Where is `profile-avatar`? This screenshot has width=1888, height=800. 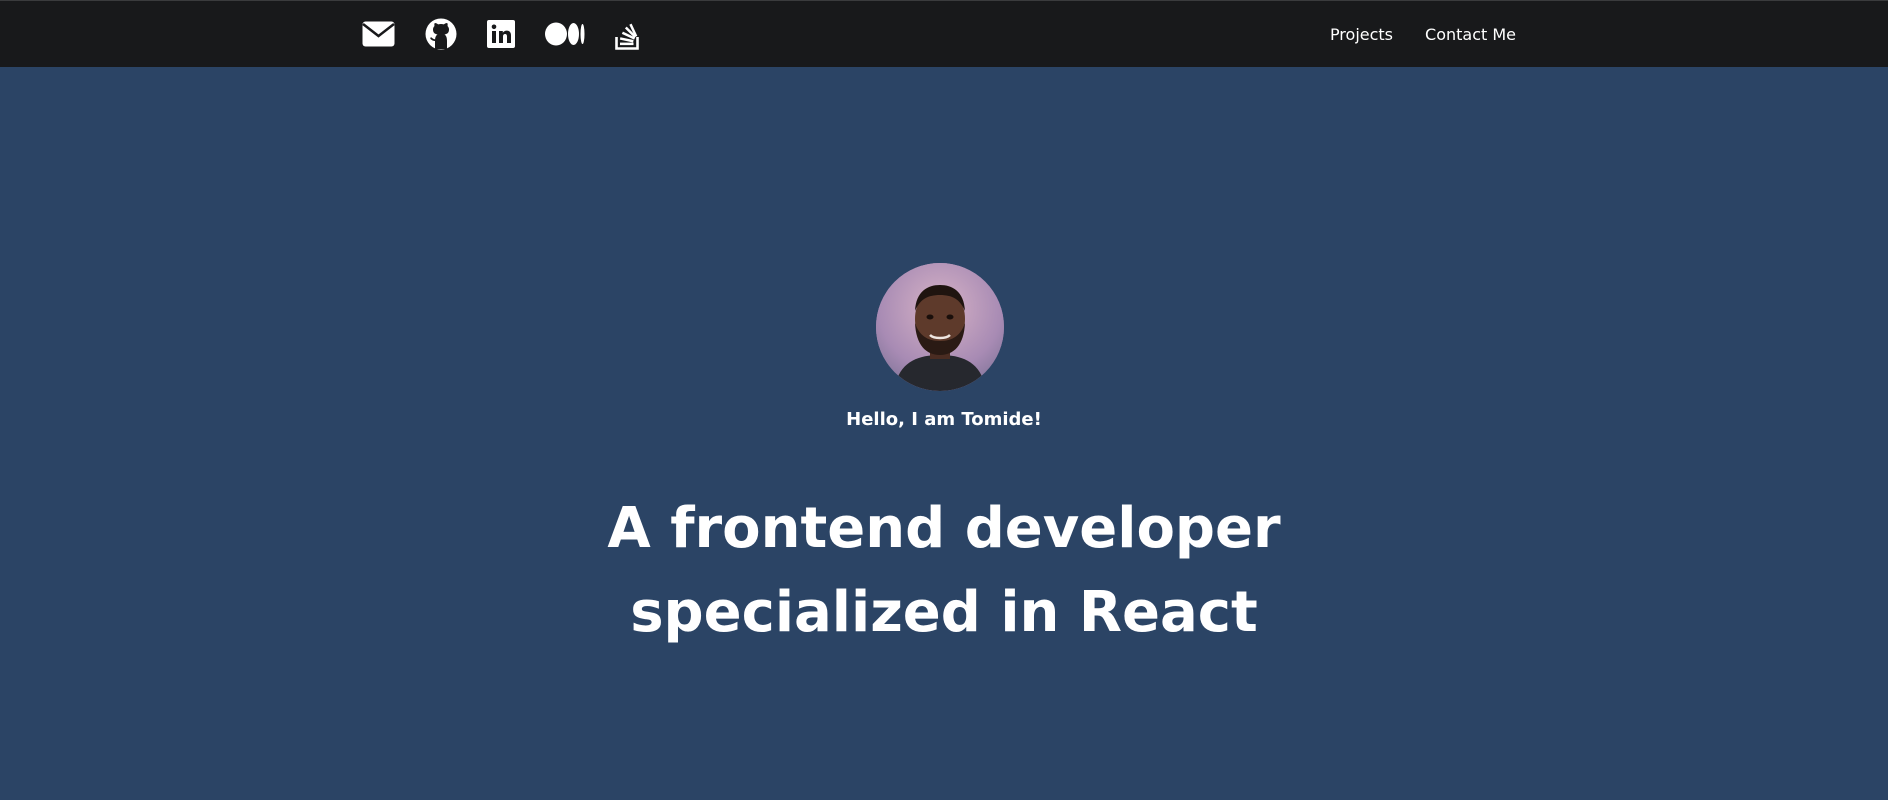
profile-avatar is located at coordinates (940, 327).